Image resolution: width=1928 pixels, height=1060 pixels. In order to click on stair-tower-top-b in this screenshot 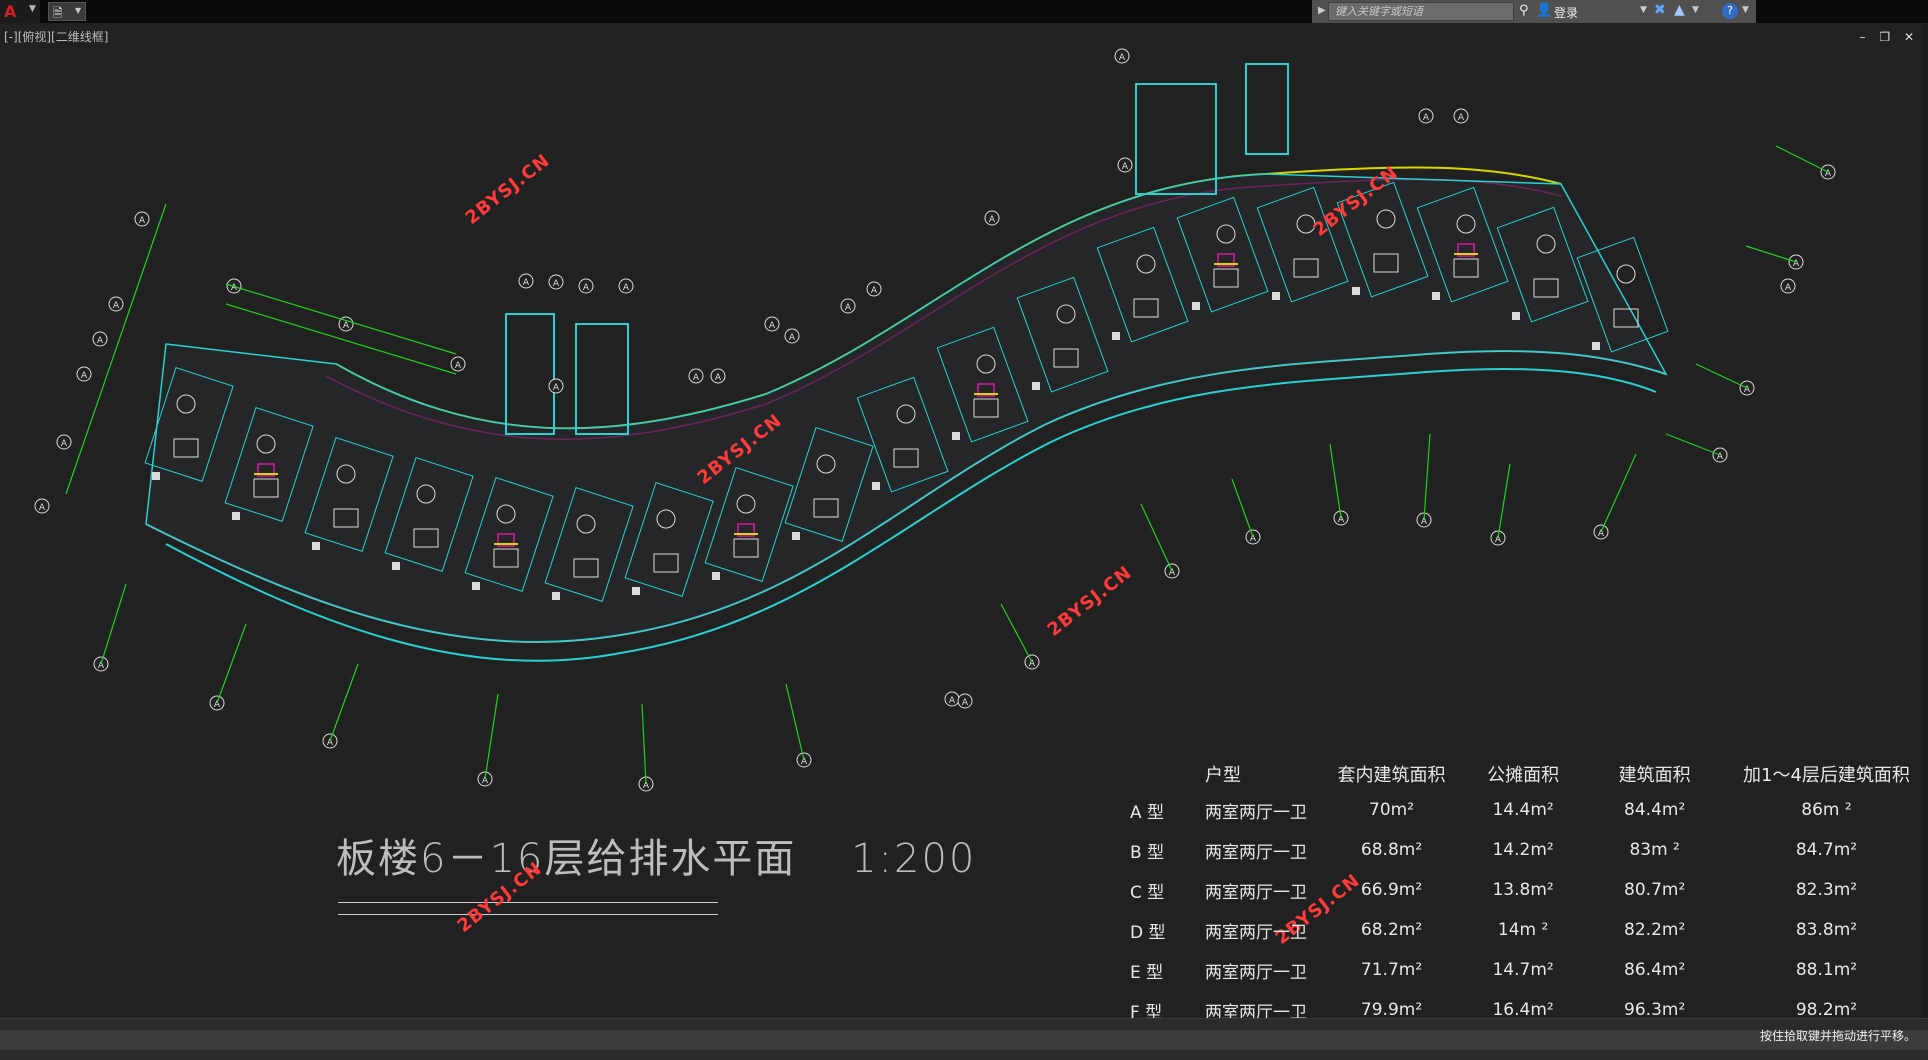, I will do `click(1267, 109)`.